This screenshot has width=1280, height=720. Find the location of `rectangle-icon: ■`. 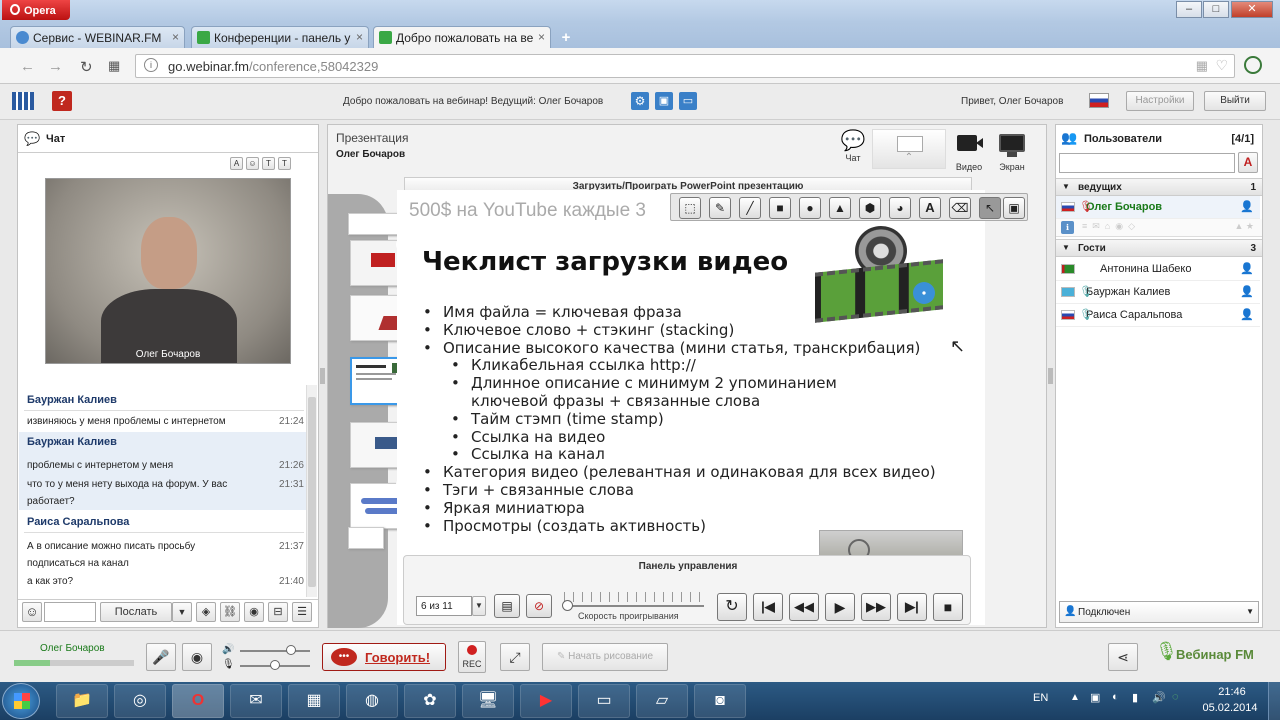

rectangle-icon: ■ is located at coordinates (780, 208).